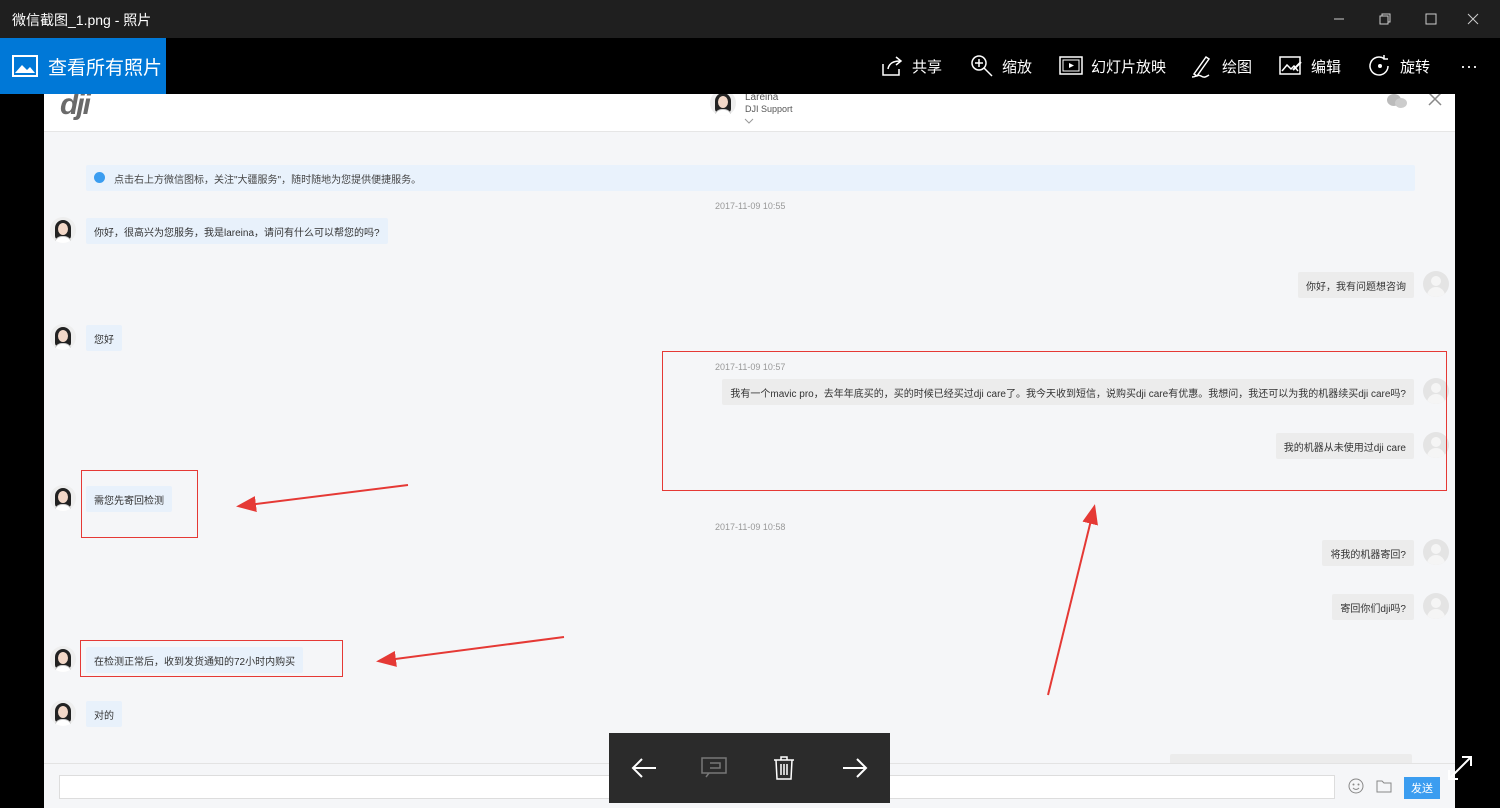 The height and width of the screenshot is (808, 1500). I want to click on view-all-photos-label: 查看所有照片, so click(105, 68).